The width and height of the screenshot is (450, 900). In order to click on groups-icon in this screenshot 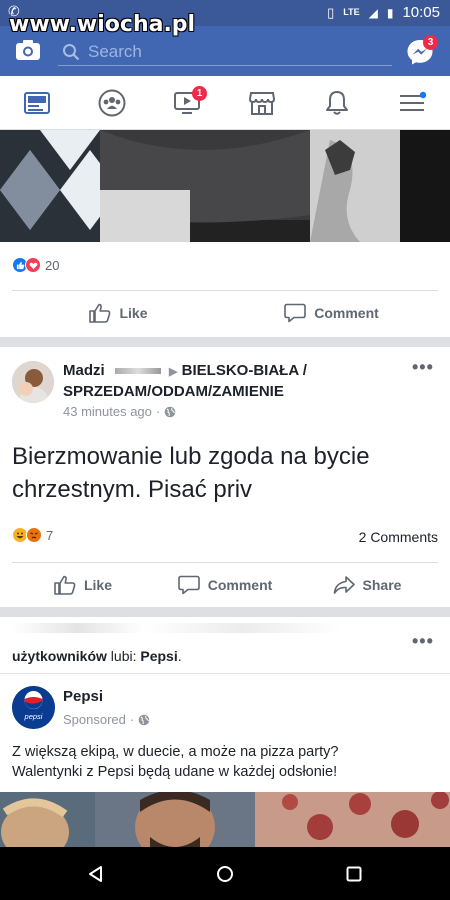, I will do `click(112, 103)`.